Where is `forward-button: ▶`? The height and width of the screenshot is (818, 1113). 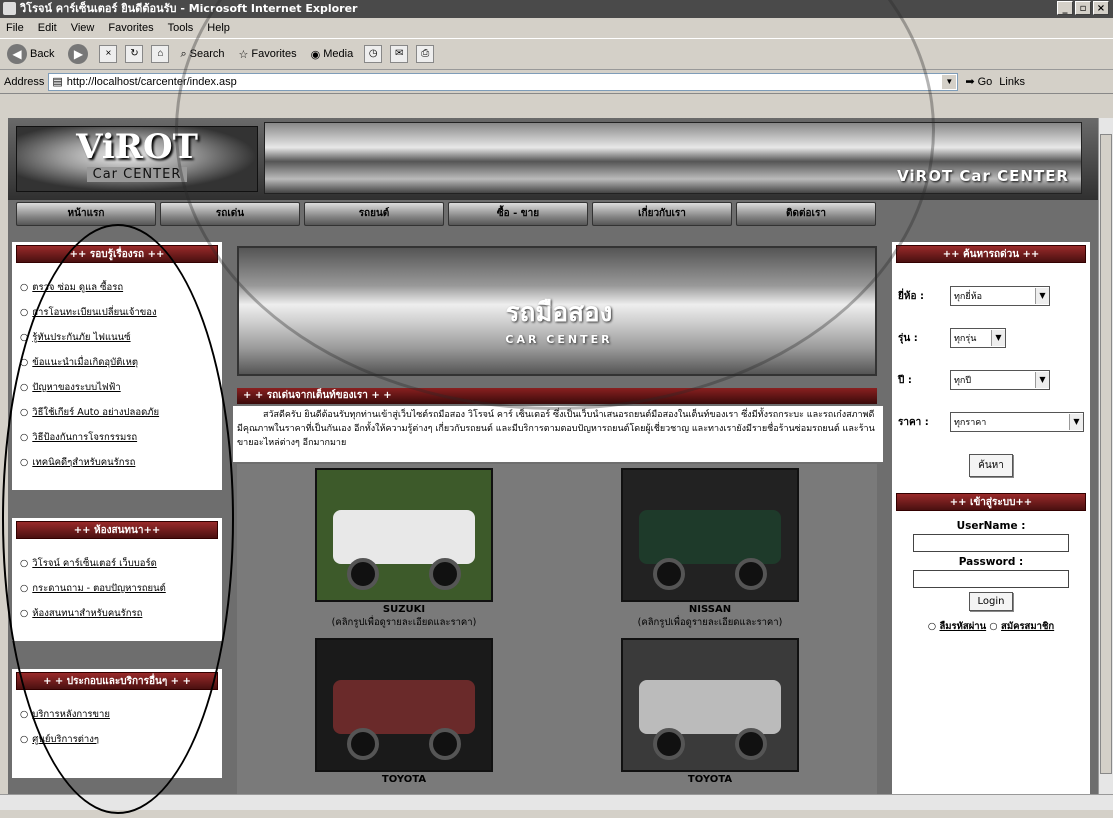 forward-button: ▶ is located at coordinates (78, 54).